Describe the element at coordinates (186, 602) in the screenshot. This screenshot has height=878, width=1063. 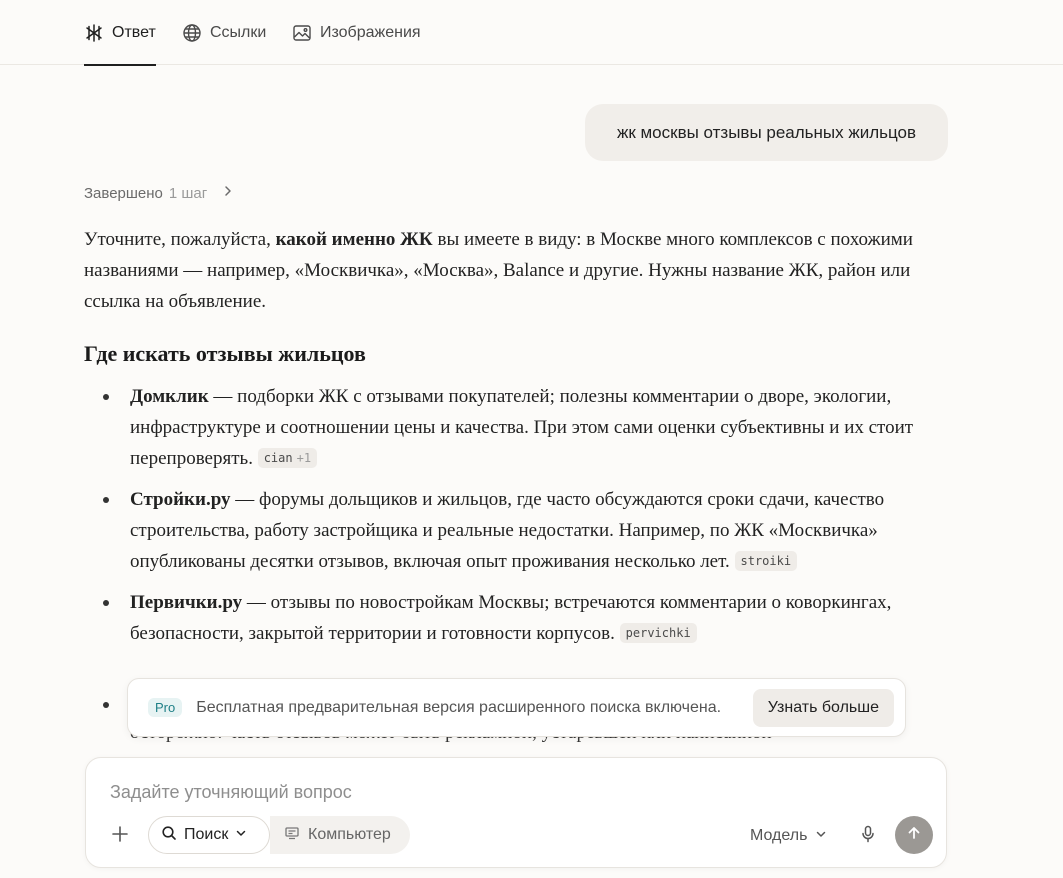
I see `list-item-title: Первички.ру` at that location.